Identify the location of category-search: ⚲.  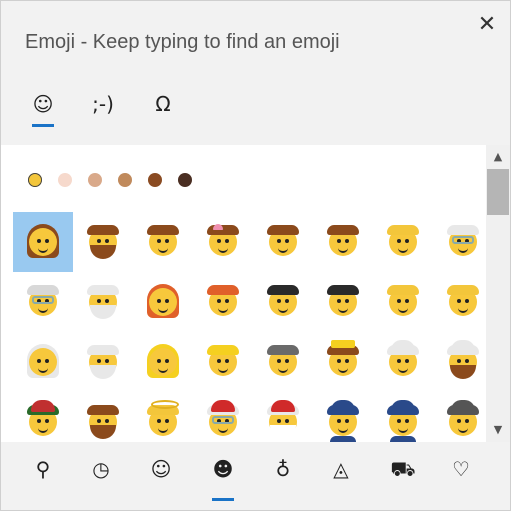
(43, 478).